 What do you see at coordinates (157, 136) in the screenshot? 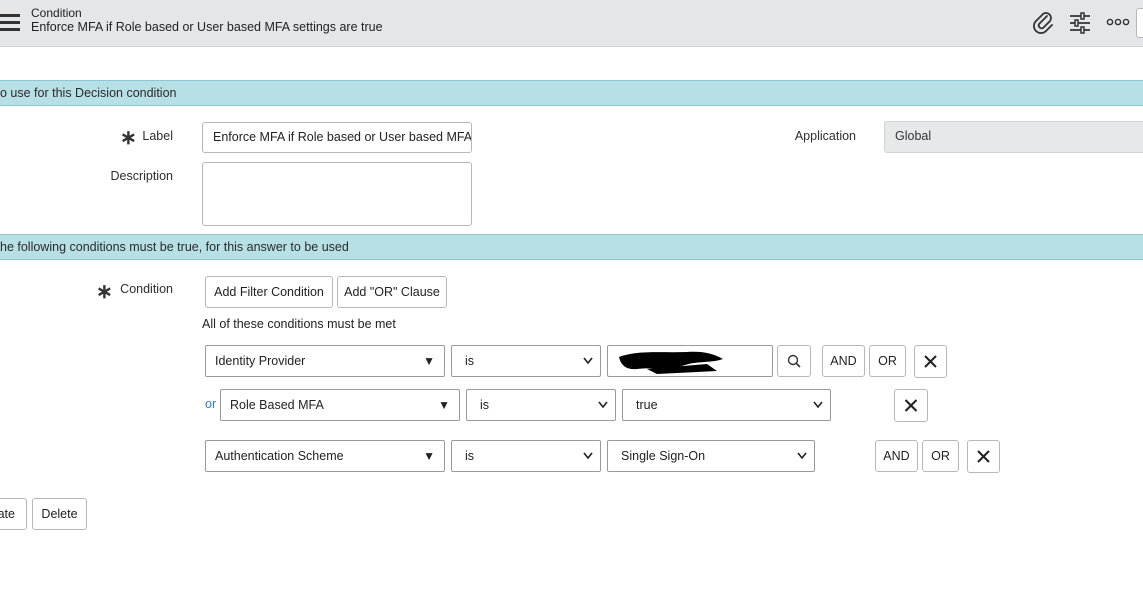
I see `label-field-label: Label` at bounding box center [157, 136].